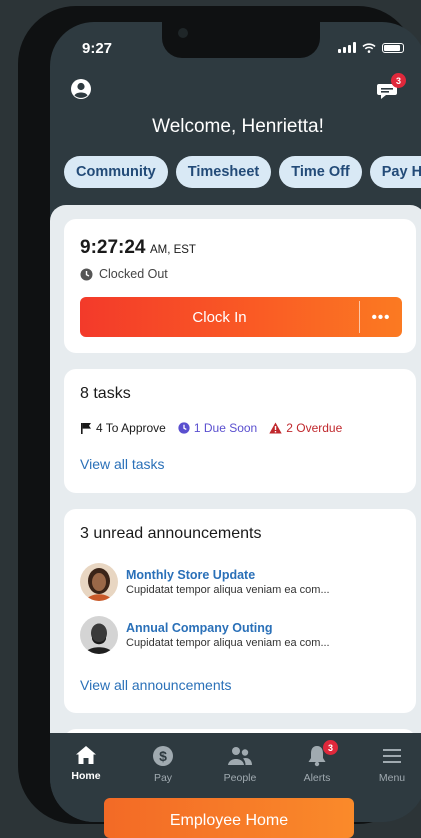 This screenshot has width=421, height=838. Describe the element at coordinates (229, 818) in the screenshot. I see `employee-home-banner: Employee Home` at that location.